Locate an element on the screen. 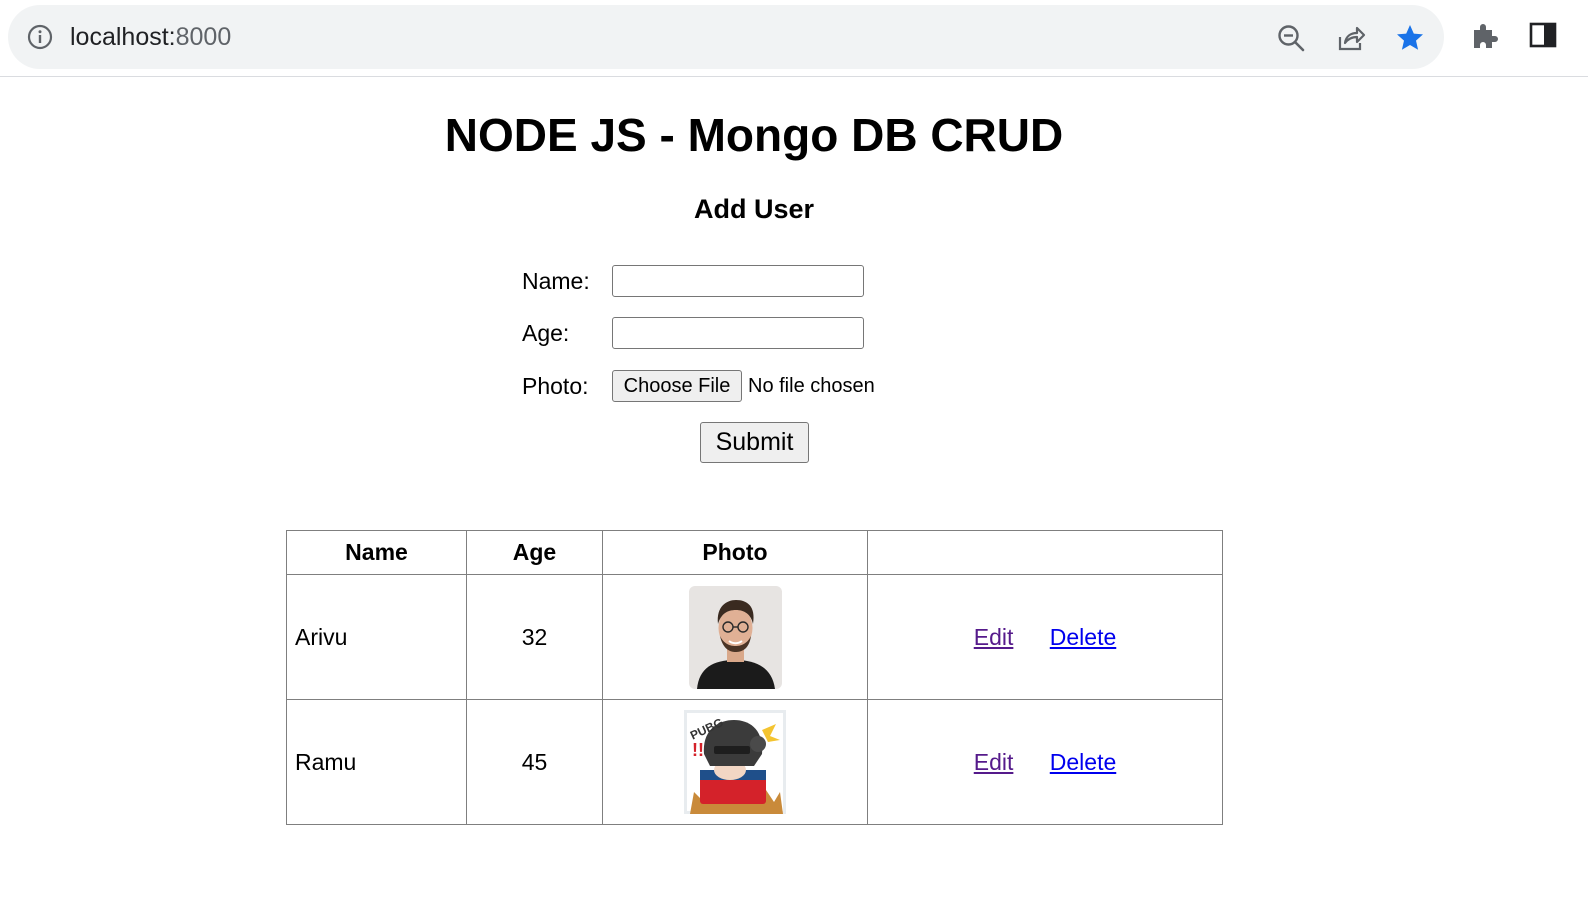 The image size is (1588, 915). user-name-cell: Arivu is located at coordinates (376, 637).